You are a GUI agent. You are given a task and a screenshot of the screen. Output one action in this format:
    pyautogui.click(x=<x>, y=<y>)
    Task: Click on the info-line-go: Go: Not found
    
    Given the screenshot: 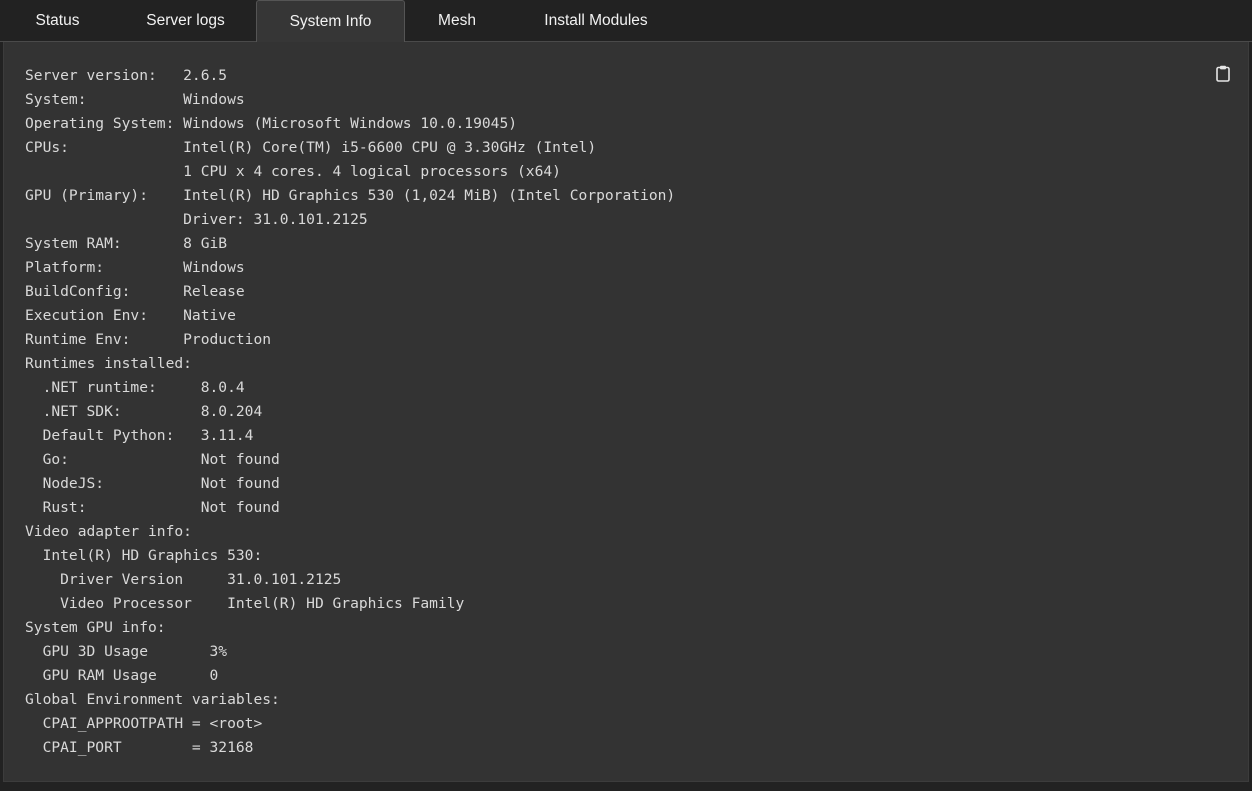 What is the action you would take?
    pyautogui.click(x=152, y=459)
    